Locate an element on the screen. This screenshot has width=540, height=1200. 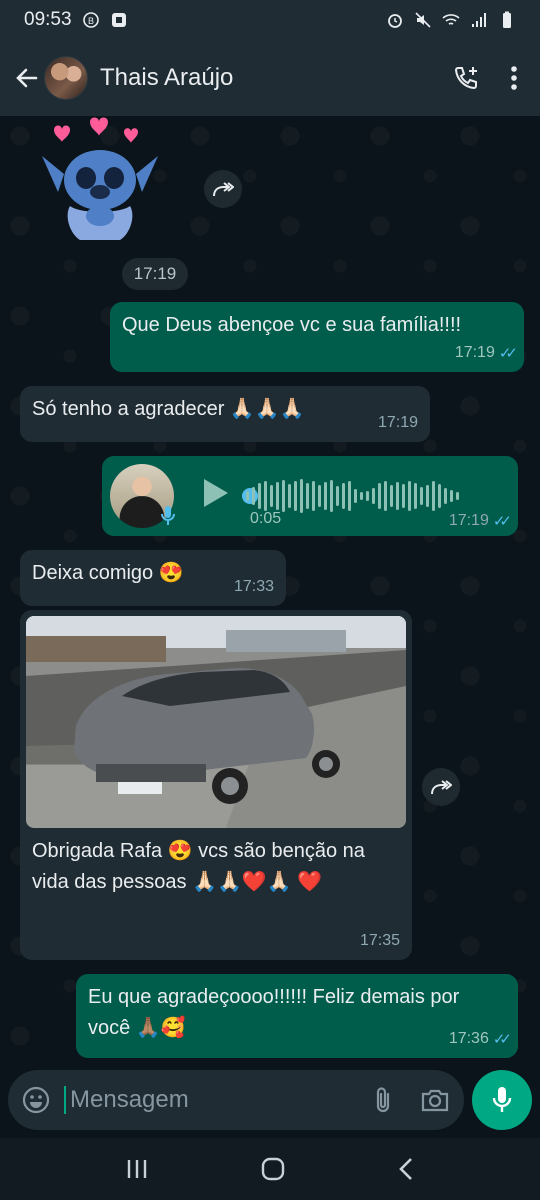
message-meta: 17:36 ✓✓ is located at coordinates (480, 1039).